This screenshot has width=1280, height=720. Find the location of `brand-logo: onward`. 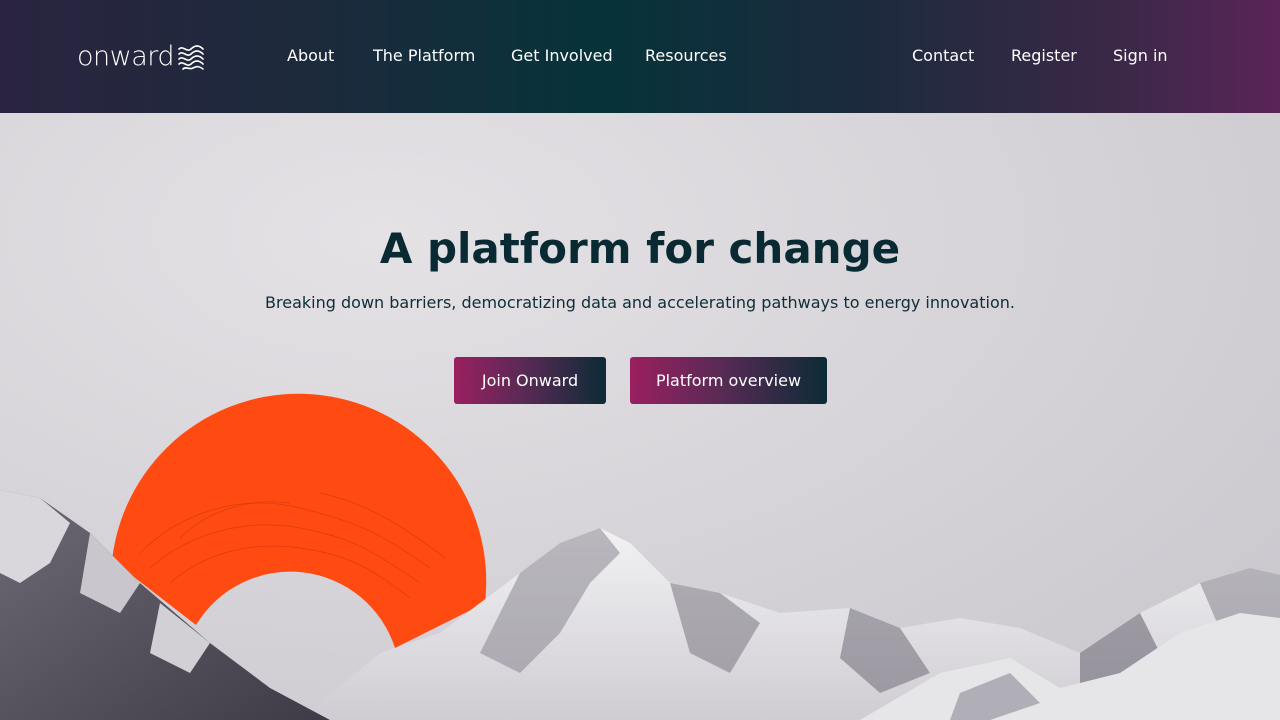

brand-logo: onward is located at coordinates (141, 57).